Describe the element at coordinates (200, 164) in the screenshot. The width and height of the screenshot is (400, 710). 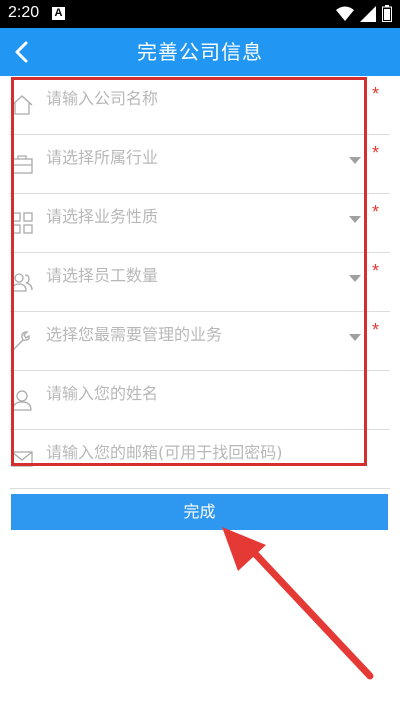
I see `industry-select: 请选择所属行业 *` at that location.